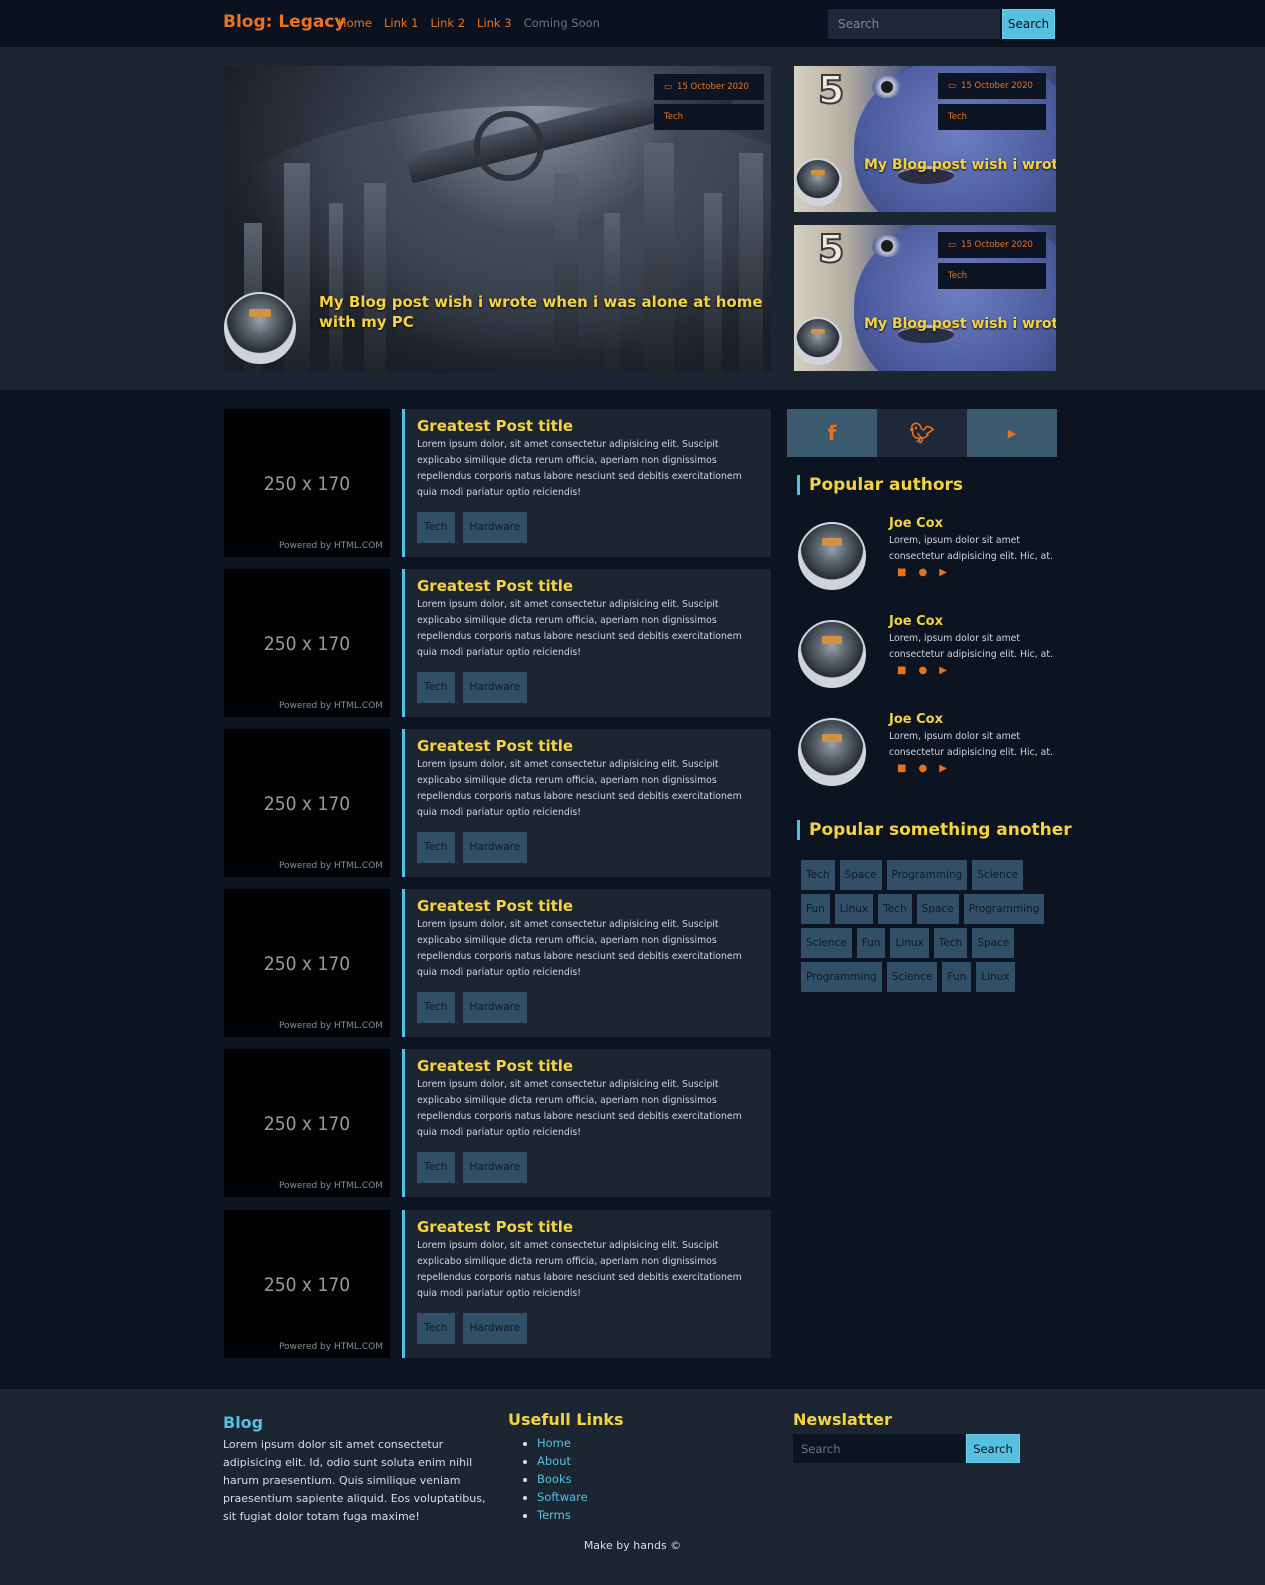 The width and height of the screenshot is (1265, 1585). What do you see at coordinates (632, 1545) in the screenshot?
I see `copyright-text: Make by hands ©` at bounding box center [632, 1545].